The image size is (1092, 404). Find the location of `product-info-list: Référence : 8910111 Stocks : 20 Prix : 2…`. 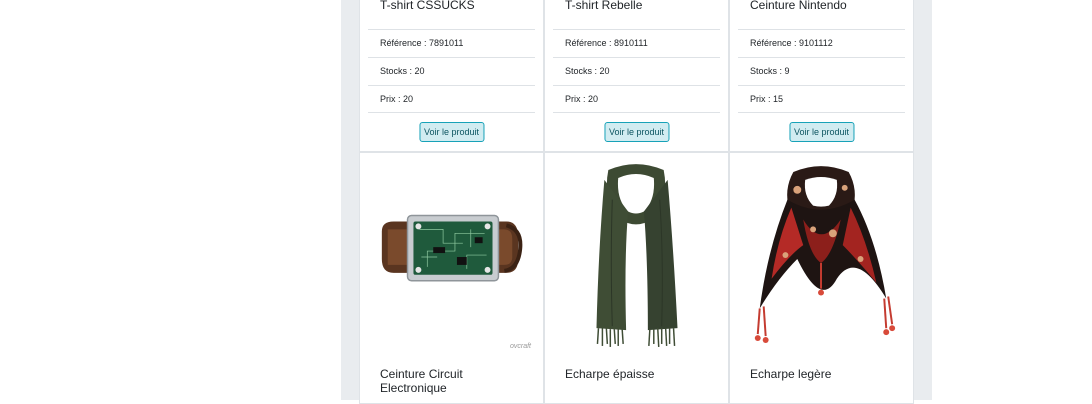

product-info-list: Référence : 8910111 Stocks : 20 Prix : 2… is located at coordinates (636, 71).